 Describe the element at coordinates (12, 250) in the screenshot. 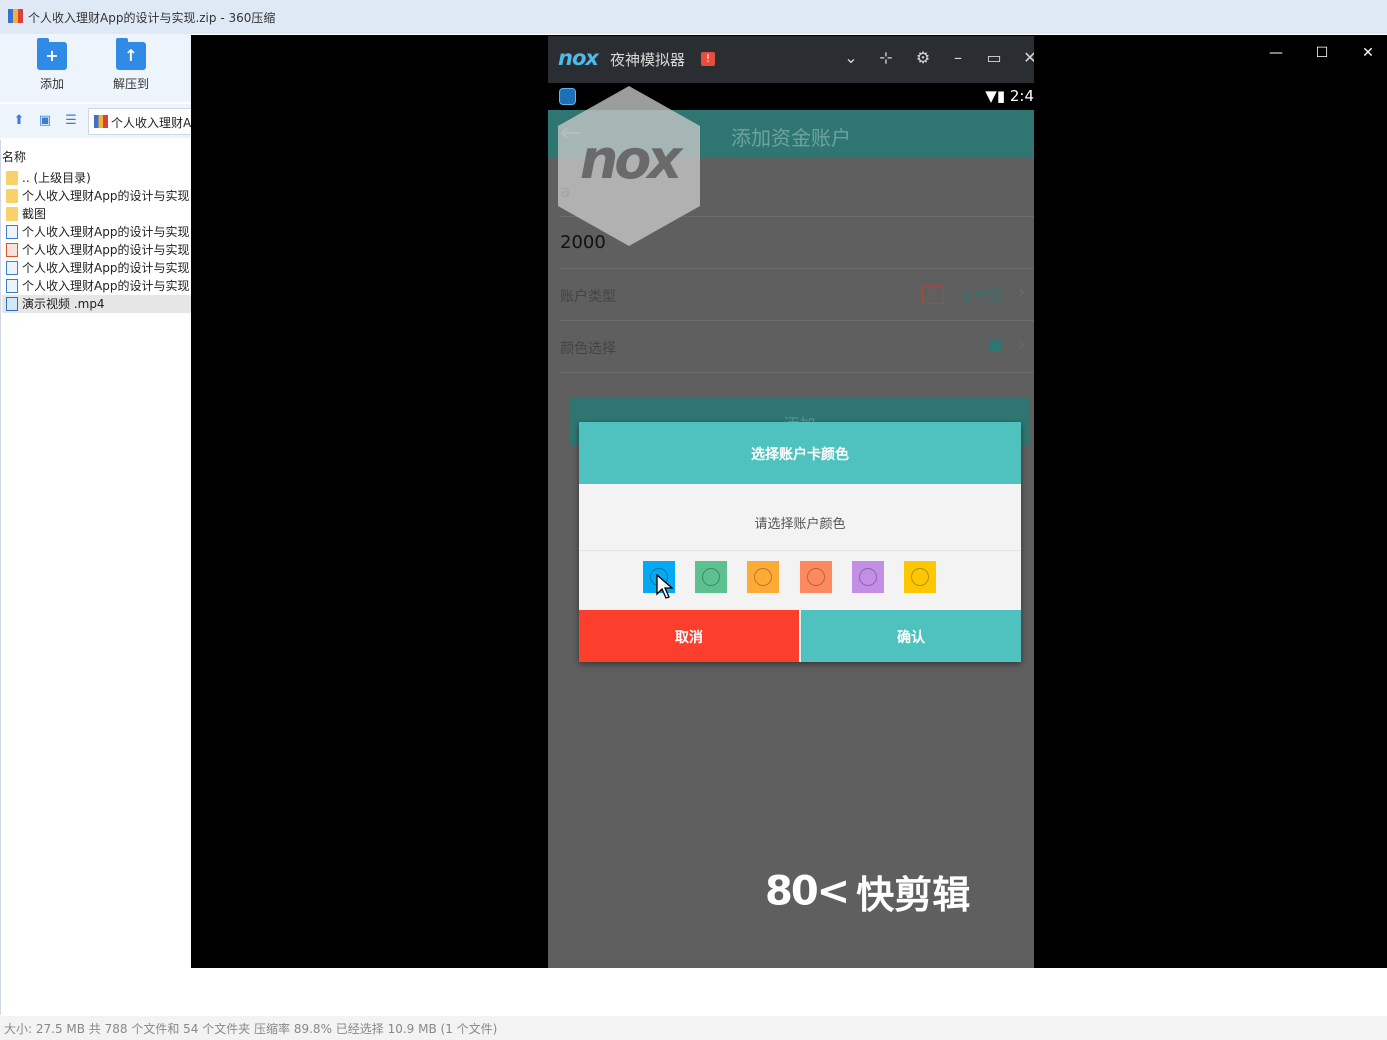

I see `ppt-icon` at that location.